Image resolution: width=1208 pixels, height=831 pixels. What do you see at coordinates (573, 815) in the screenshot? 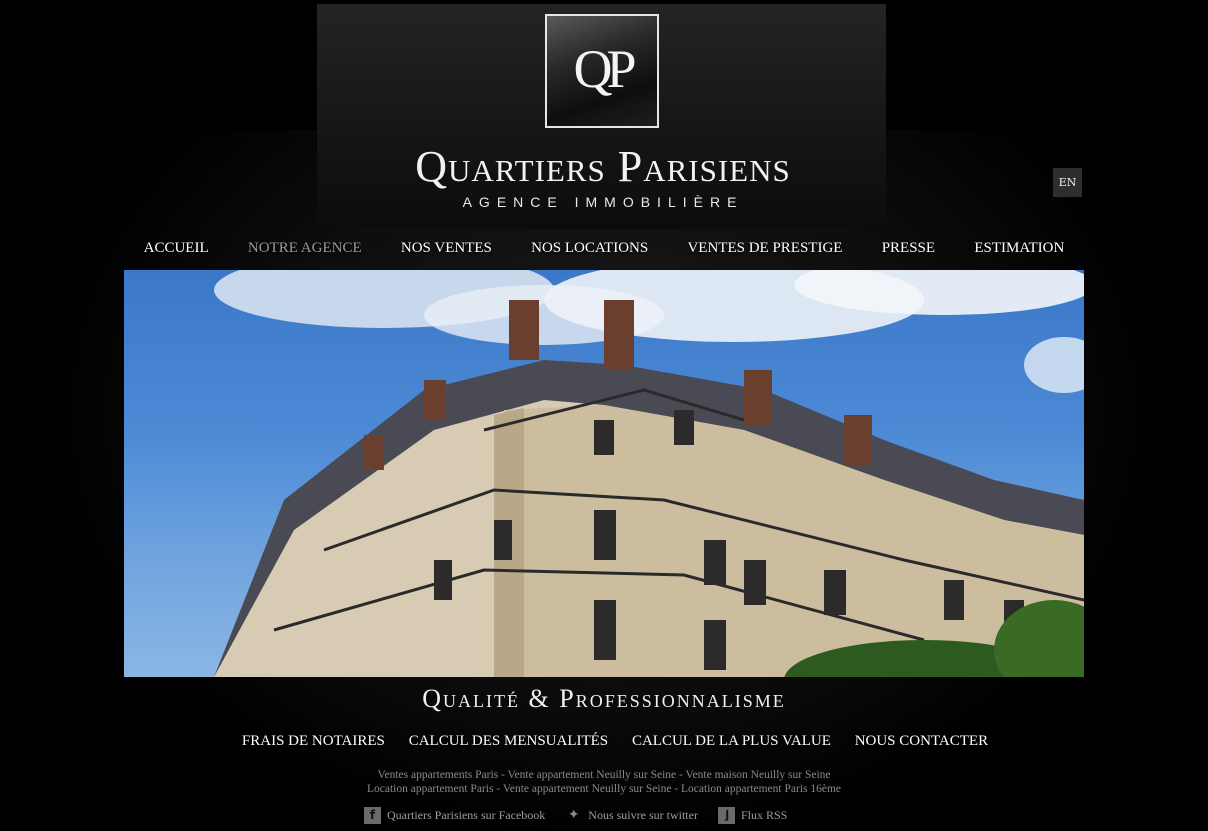
I see `twitter-bird-icon: ✦` at bounding box center [573, 815].